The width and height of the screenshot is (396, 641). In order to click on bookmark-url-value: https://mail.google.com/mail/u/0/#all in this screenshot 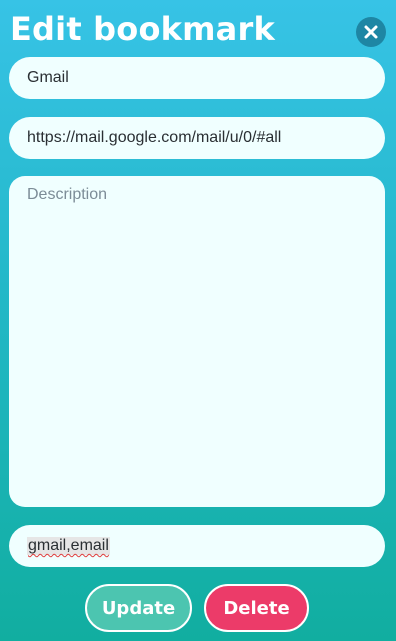, I will do `click(154, 137)`.